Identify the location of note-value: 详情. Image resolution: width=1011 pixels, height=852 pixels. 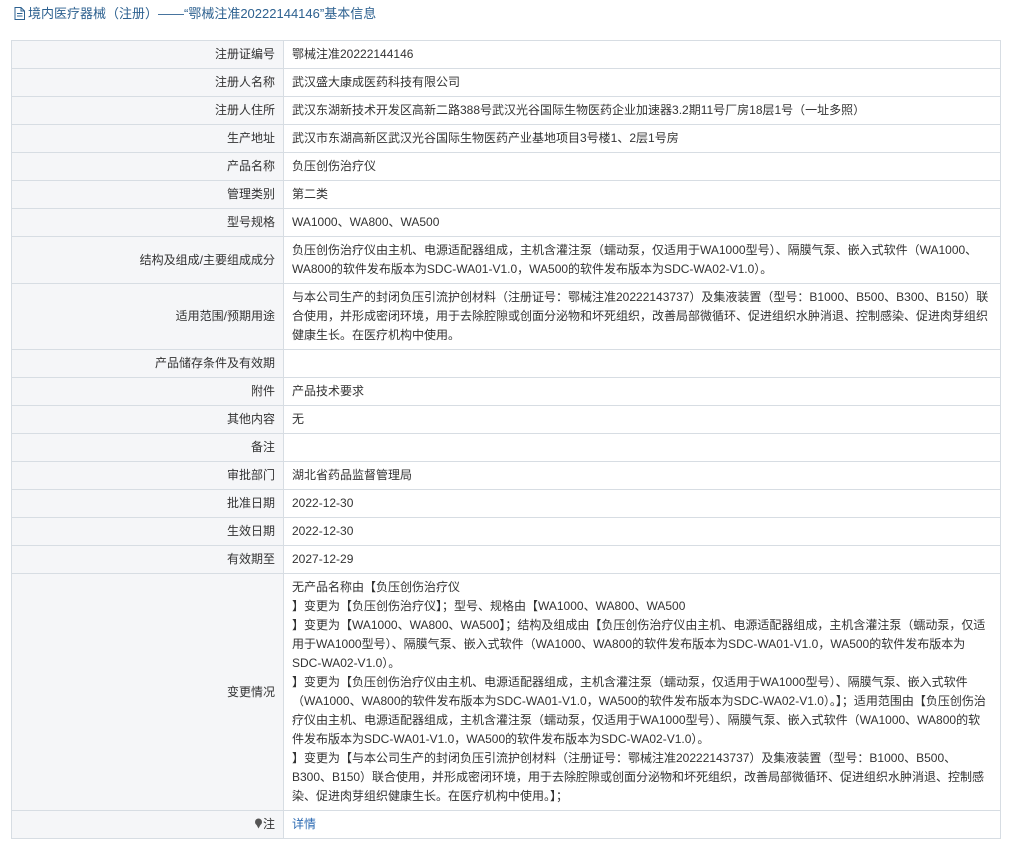
(642, 824).